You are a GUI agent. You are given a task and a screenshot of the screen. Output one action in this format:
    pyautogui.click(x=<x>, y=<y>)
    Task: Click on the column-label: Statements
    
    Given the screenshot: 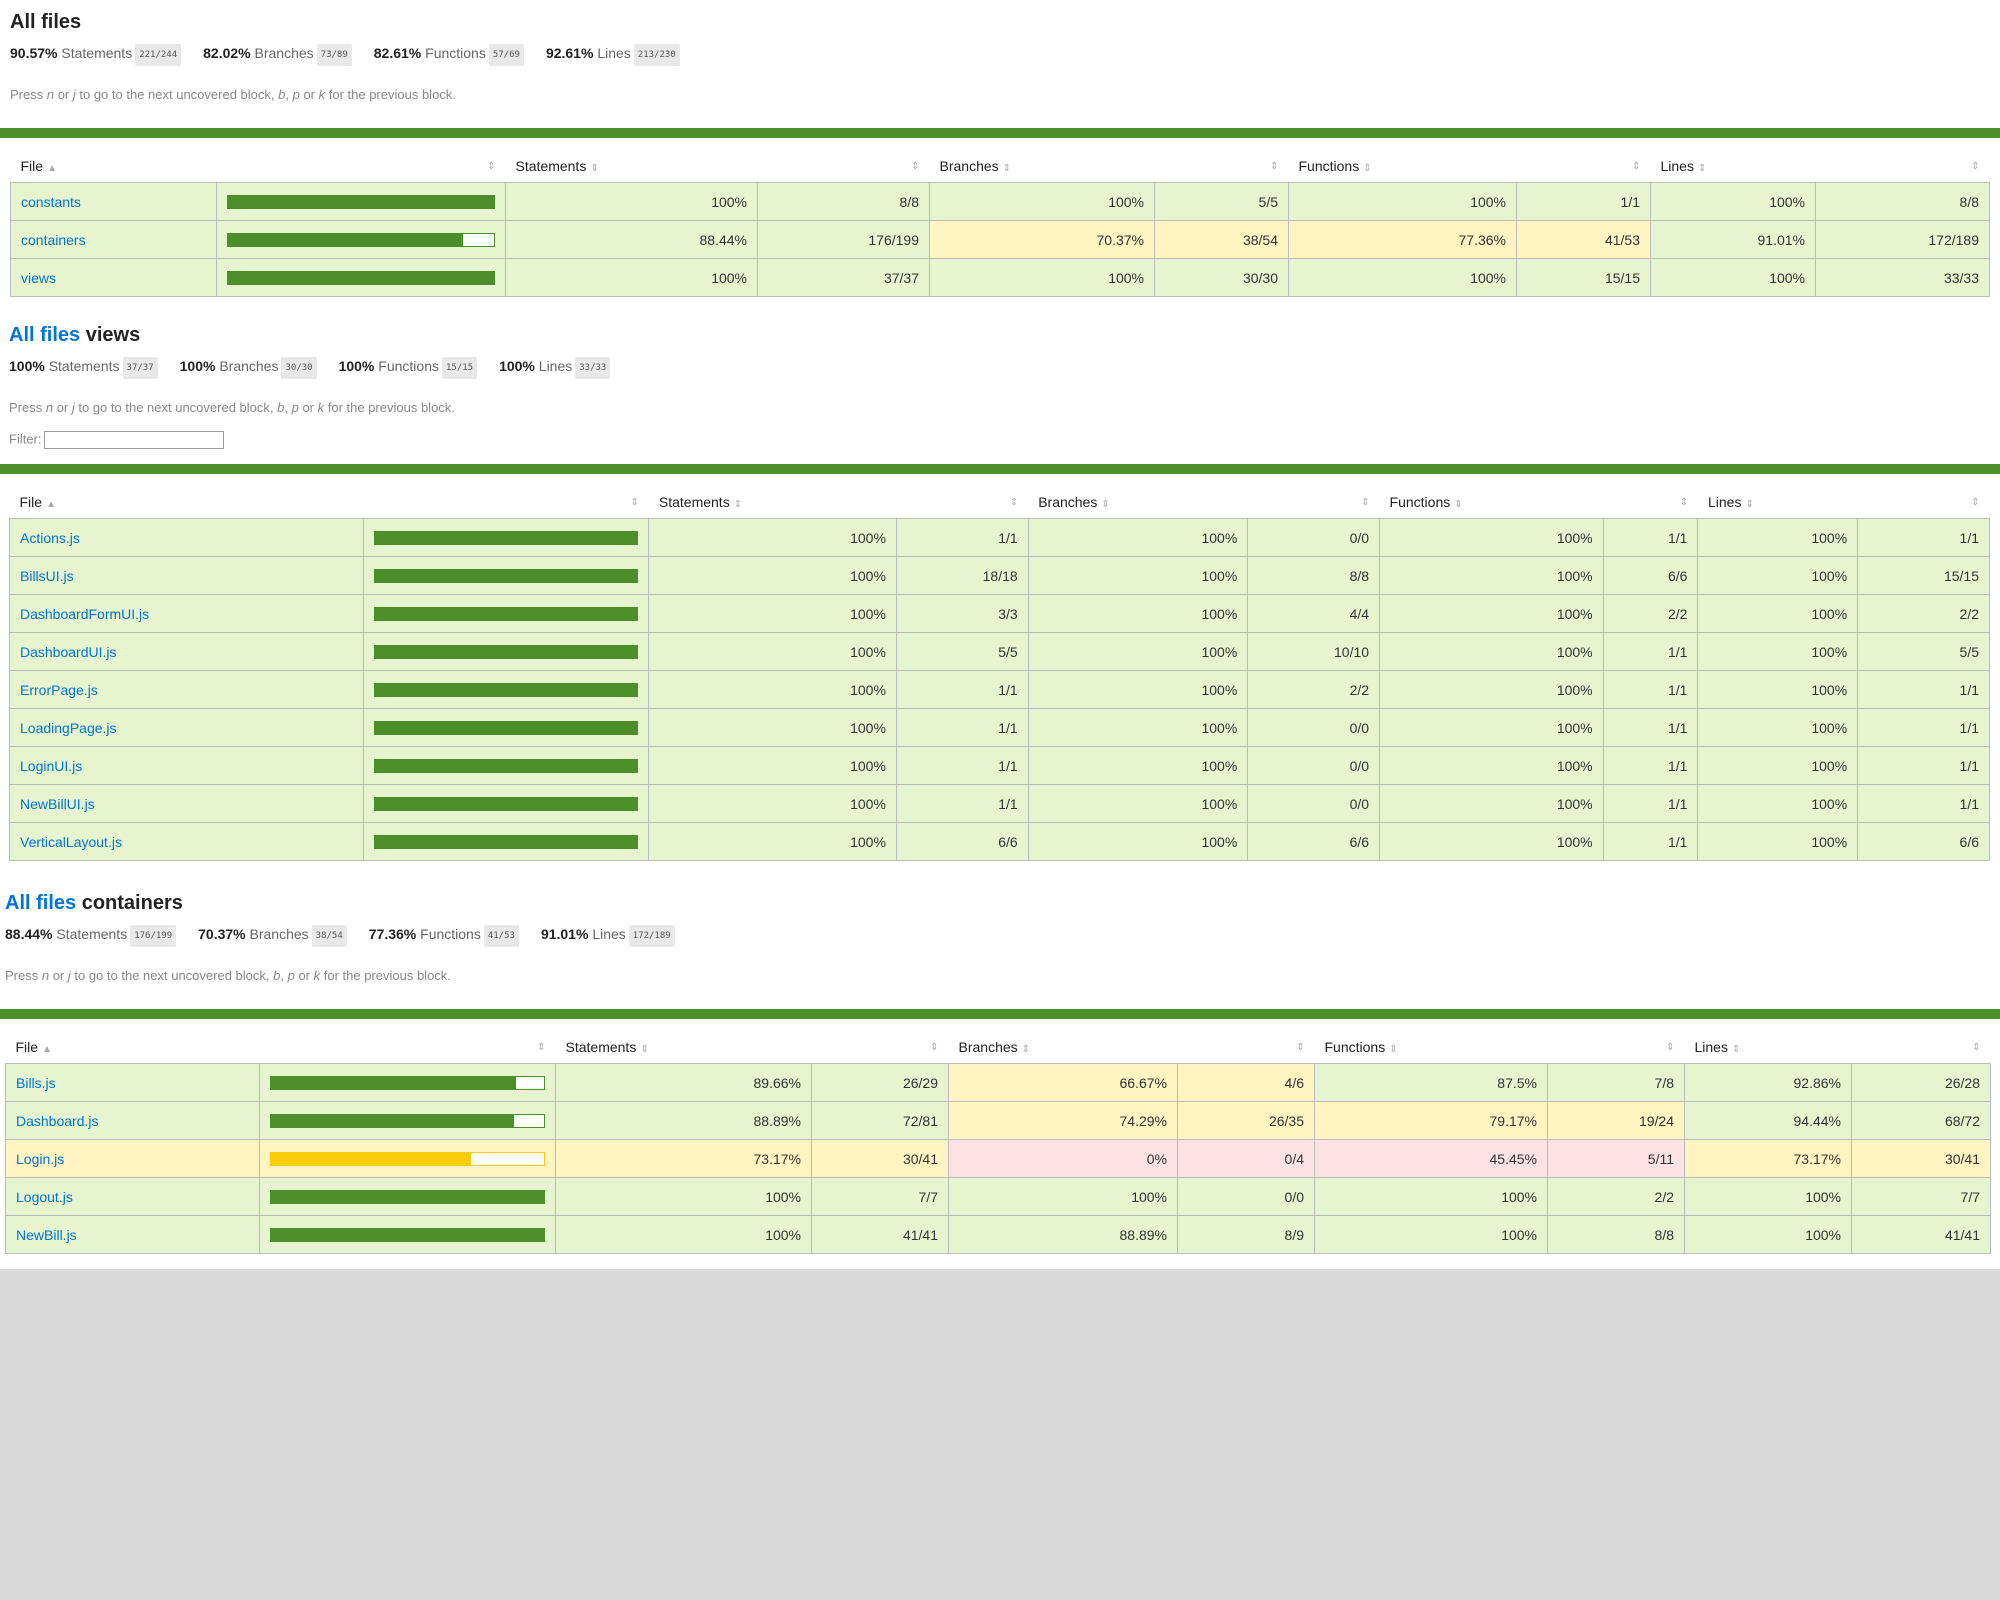 What is the action you would take?
    pyautogui.click(x=601, y=1047)
    